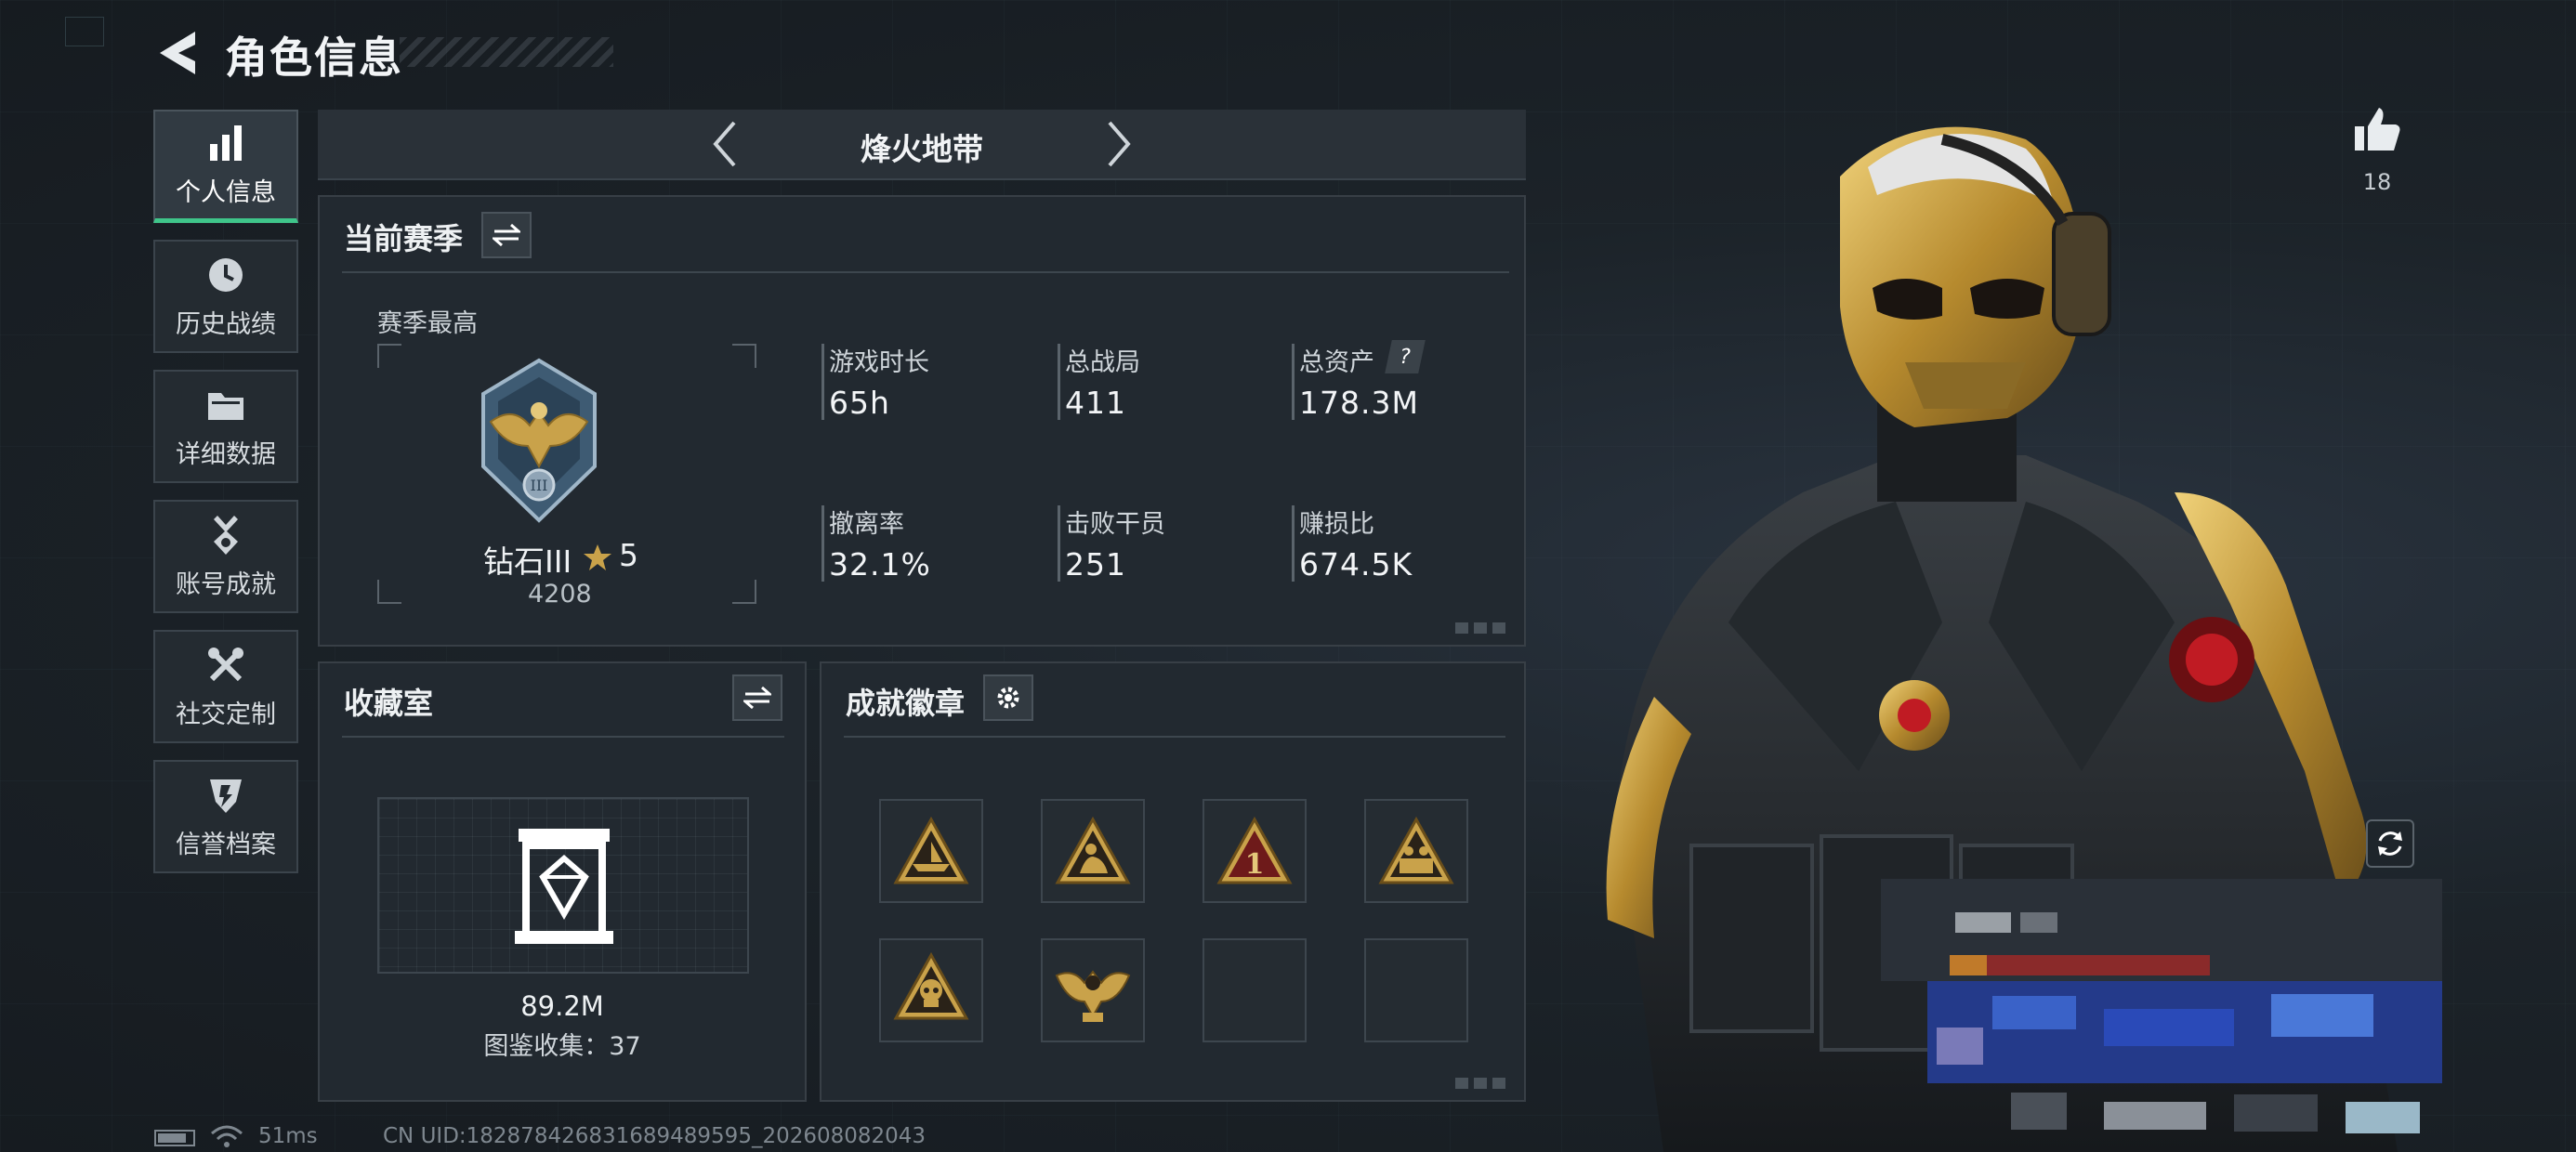  Describe the element at coordinates (597, 557) in the screenshot. I see `star-icon` at that location.